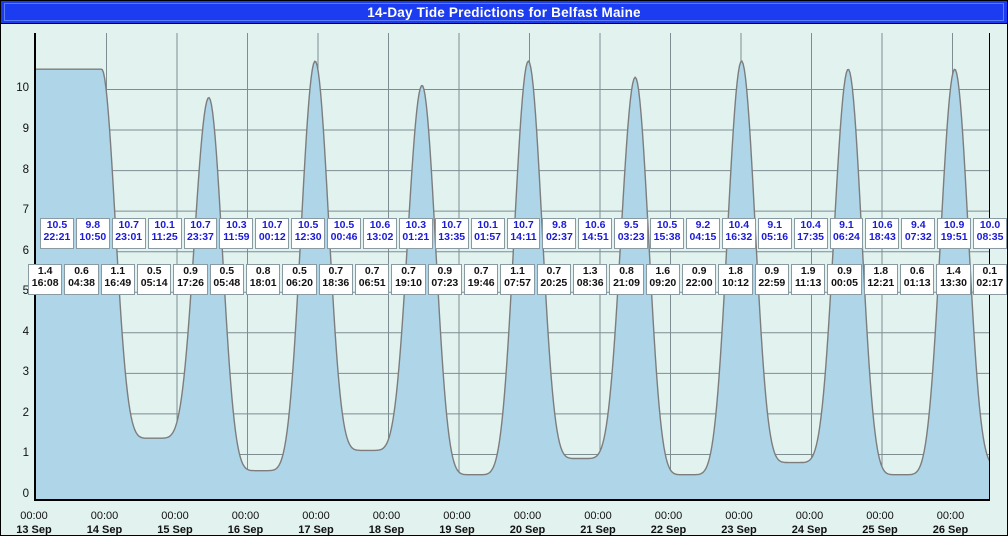  Describe the element at coordinates (25, 129) in the screenshot. I see `y-axis-tick-label: 9` at that location.